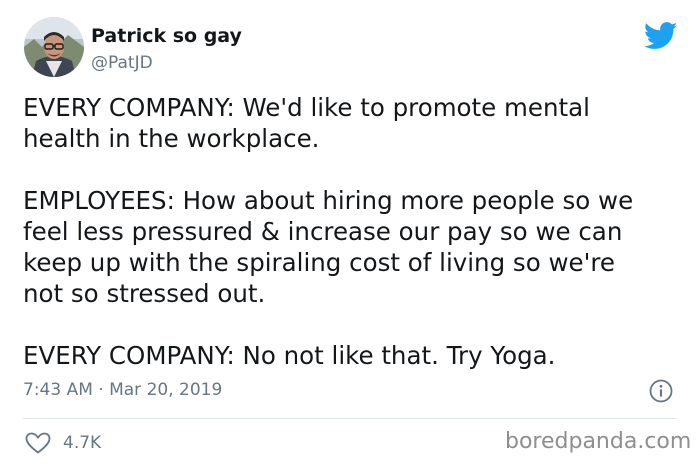 The image size is (700, 471). Describe the element at coordinates (661, 391) in the screenshot. I see `info-icon` at that location.